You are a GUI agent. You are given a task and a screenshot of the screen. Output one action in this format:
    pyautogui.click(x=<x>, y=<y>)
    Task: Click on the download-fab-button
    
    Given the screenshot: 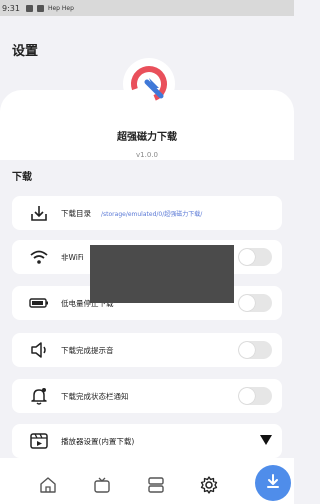 What is the action you would take?
    pyautogui.click(x=273, y=483)
    